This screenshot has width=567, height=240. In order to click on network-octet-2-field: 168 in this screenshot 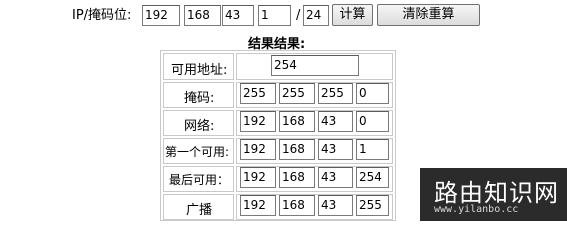, I will do `click(297, 121)`.